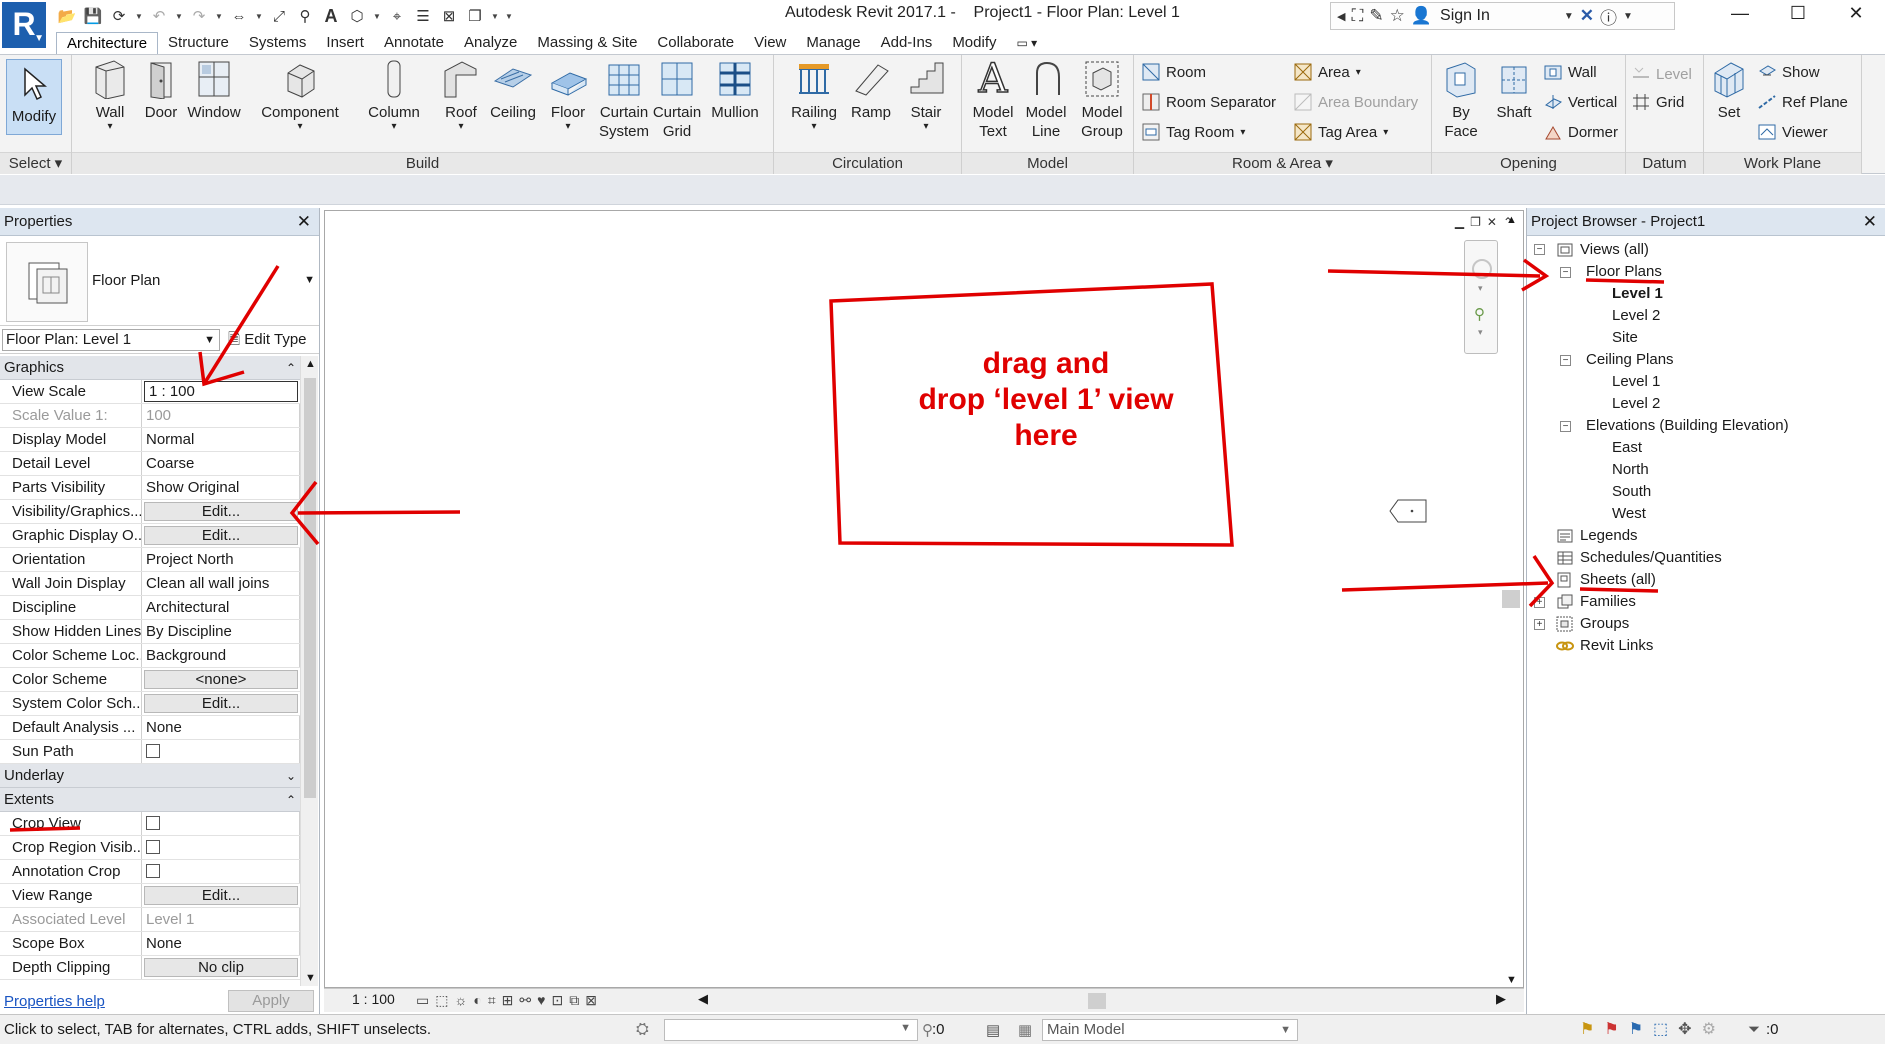 The width and height of the screenshot is (1885, 1044). Describe the element at coordinates (1539, 602) in the screenshot. I see `expand-toggle: +` at that location.